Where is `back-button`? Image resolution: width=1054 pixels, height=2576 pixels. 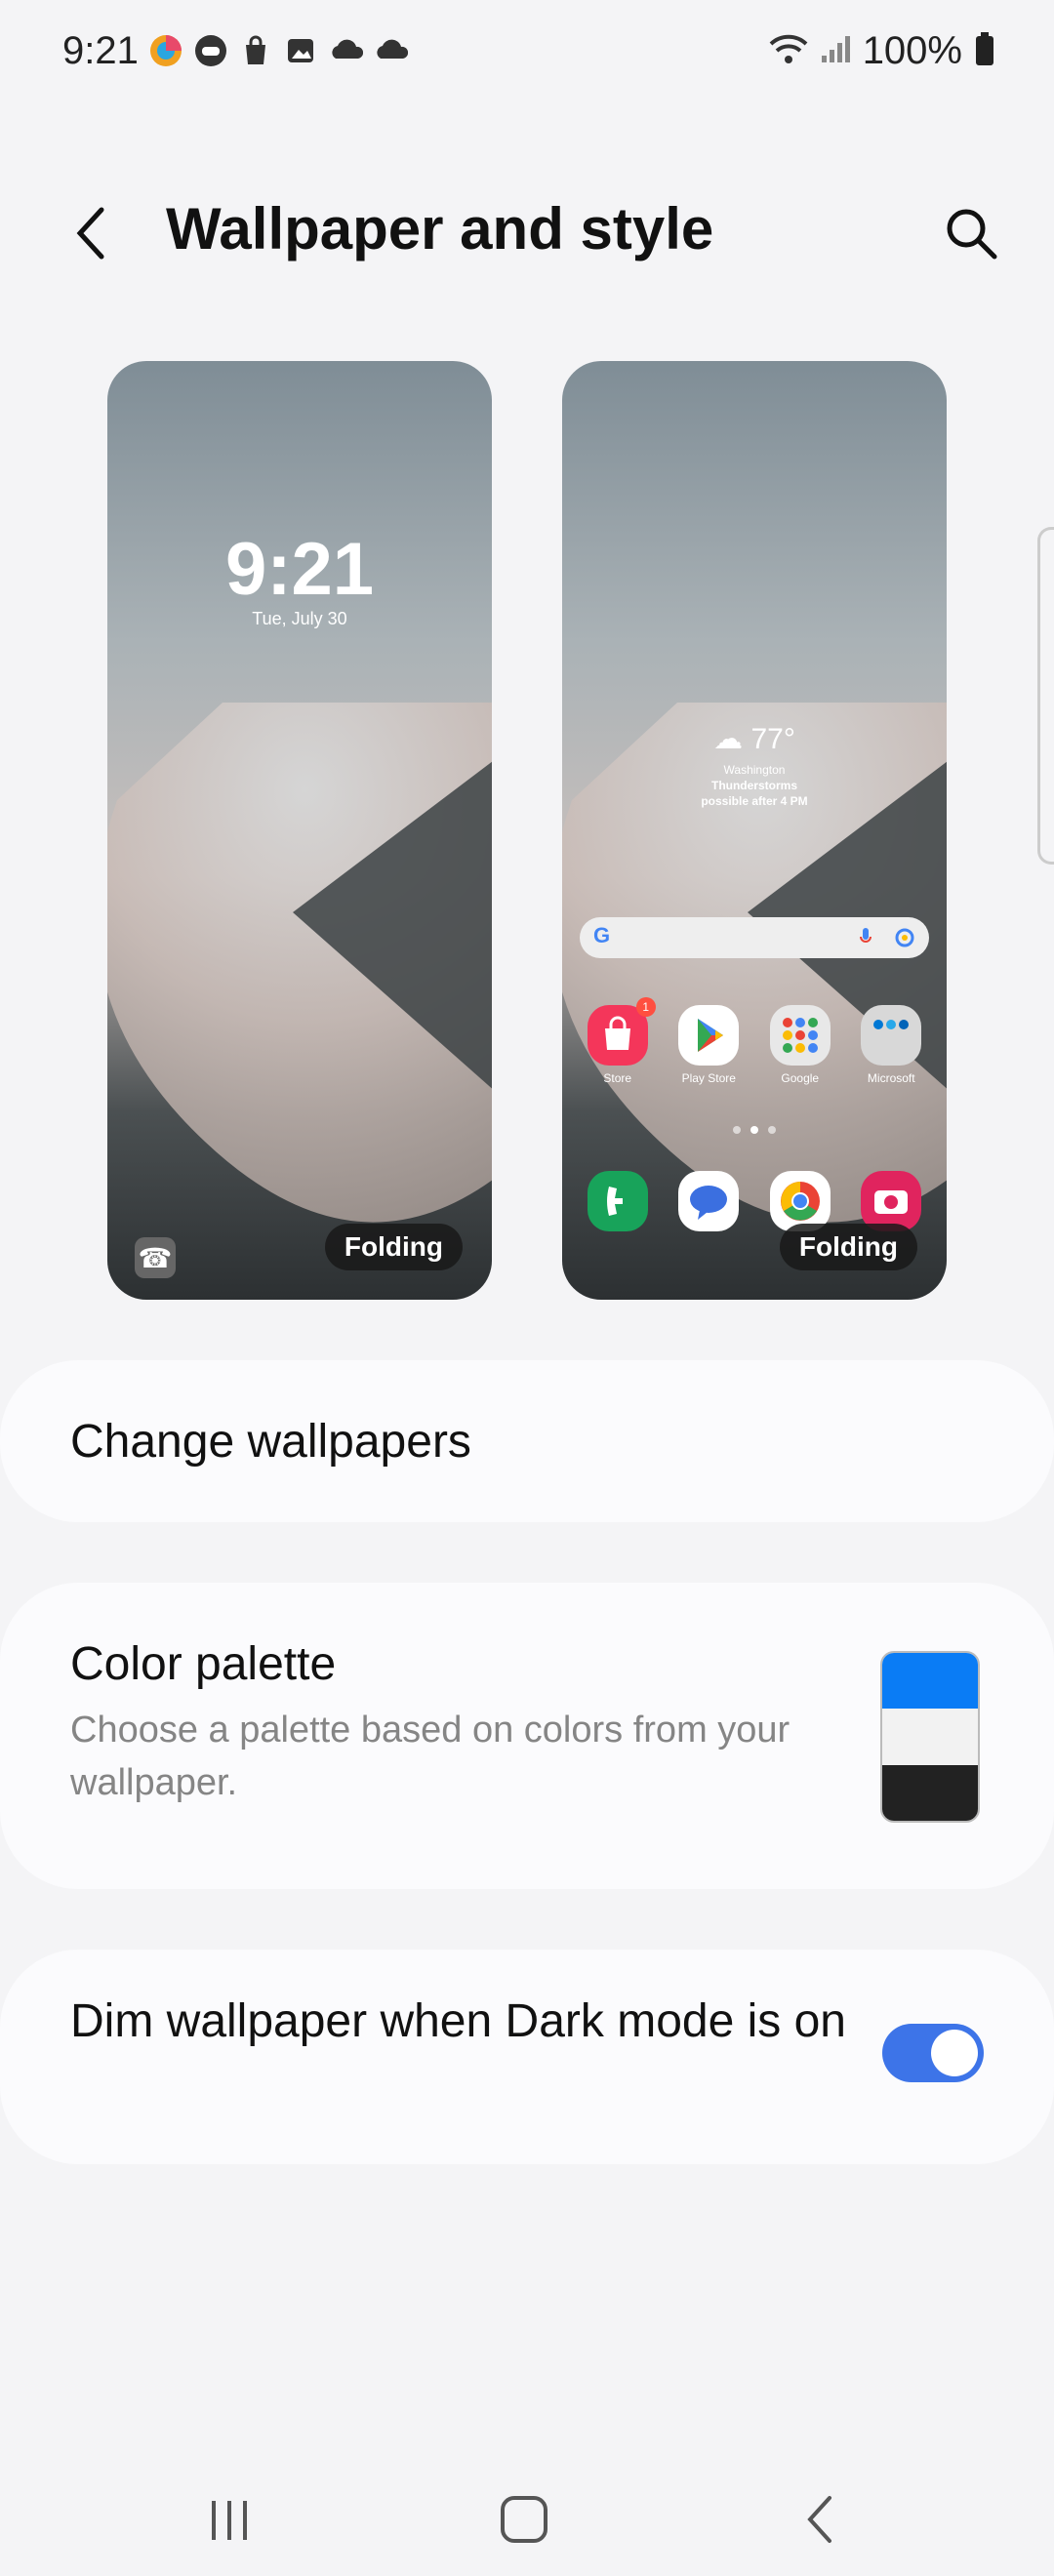 back-button is located at coordinates (93, 233).